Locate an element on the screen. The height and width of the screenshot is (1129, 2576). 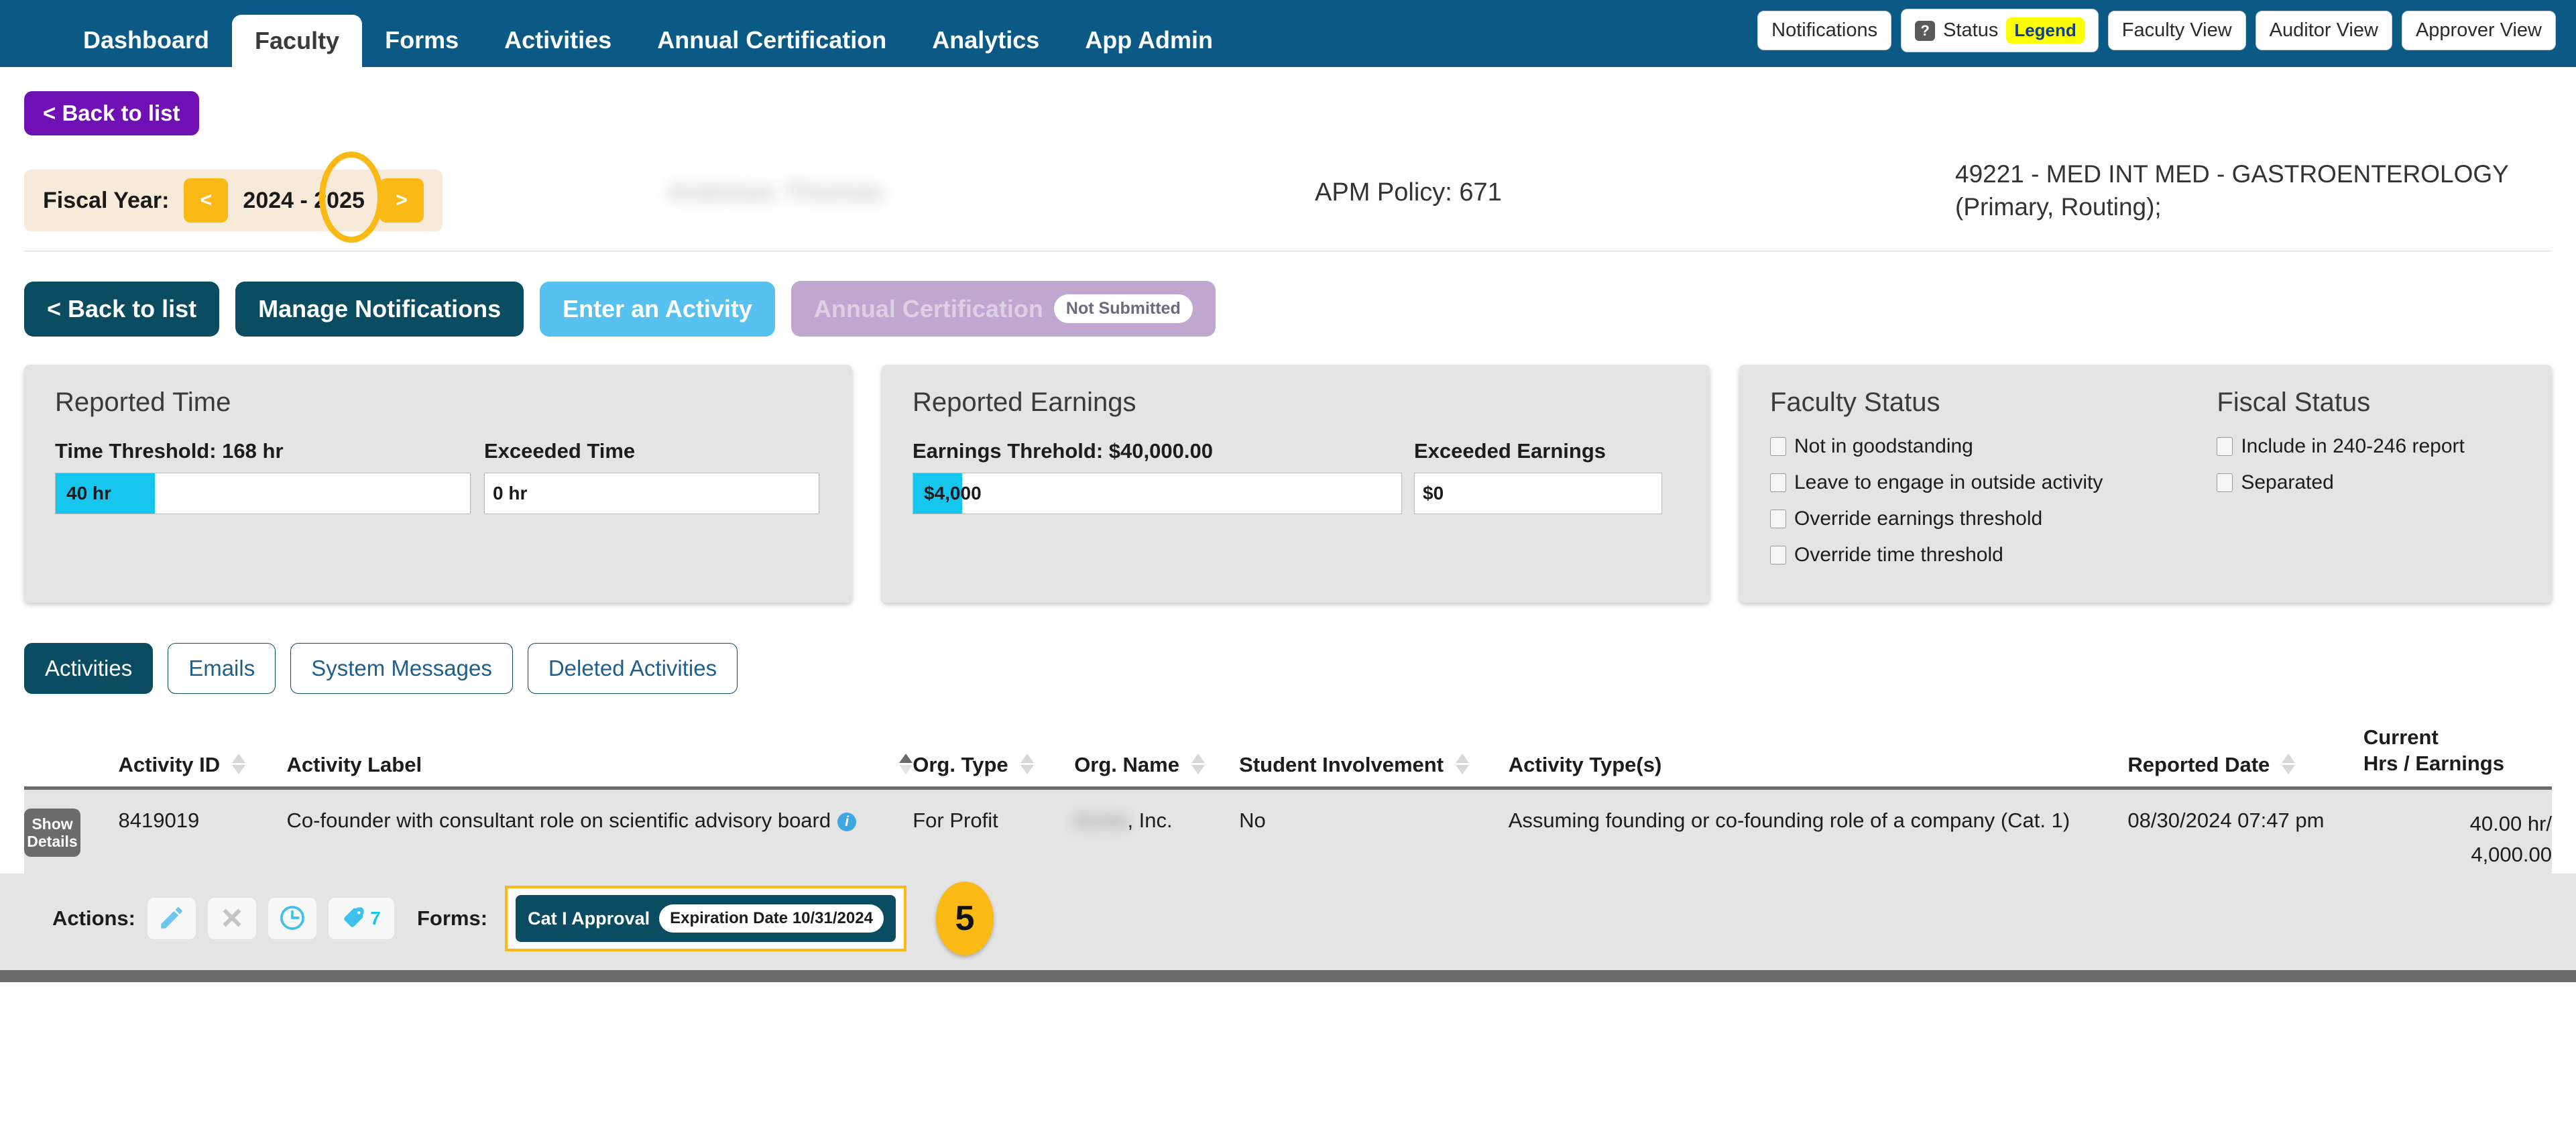
faculty-status-row-1: Leave to engage in outside activity is located at coordinates (1936, 482).